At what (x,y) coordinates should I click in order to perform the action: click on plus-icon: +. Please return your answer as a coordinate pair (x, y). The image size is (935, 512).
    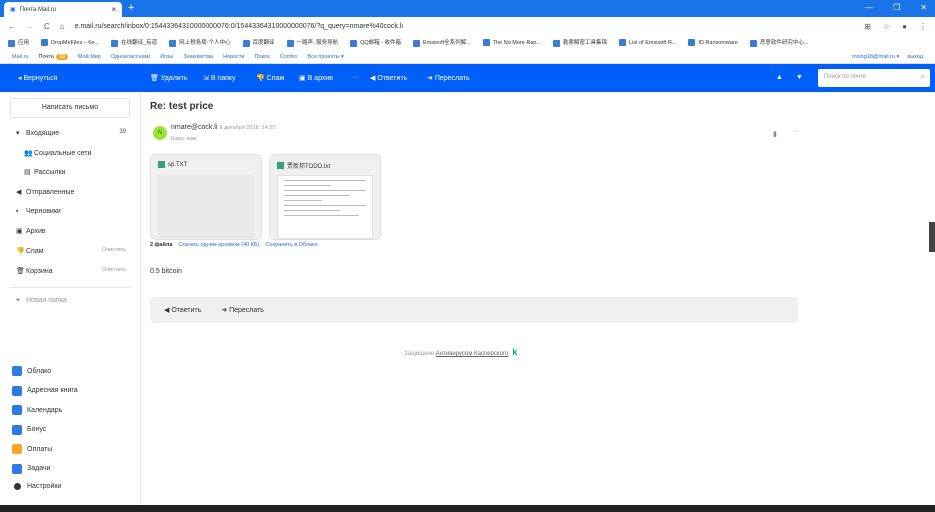
    Looking at the image, I should click on (18, 300).